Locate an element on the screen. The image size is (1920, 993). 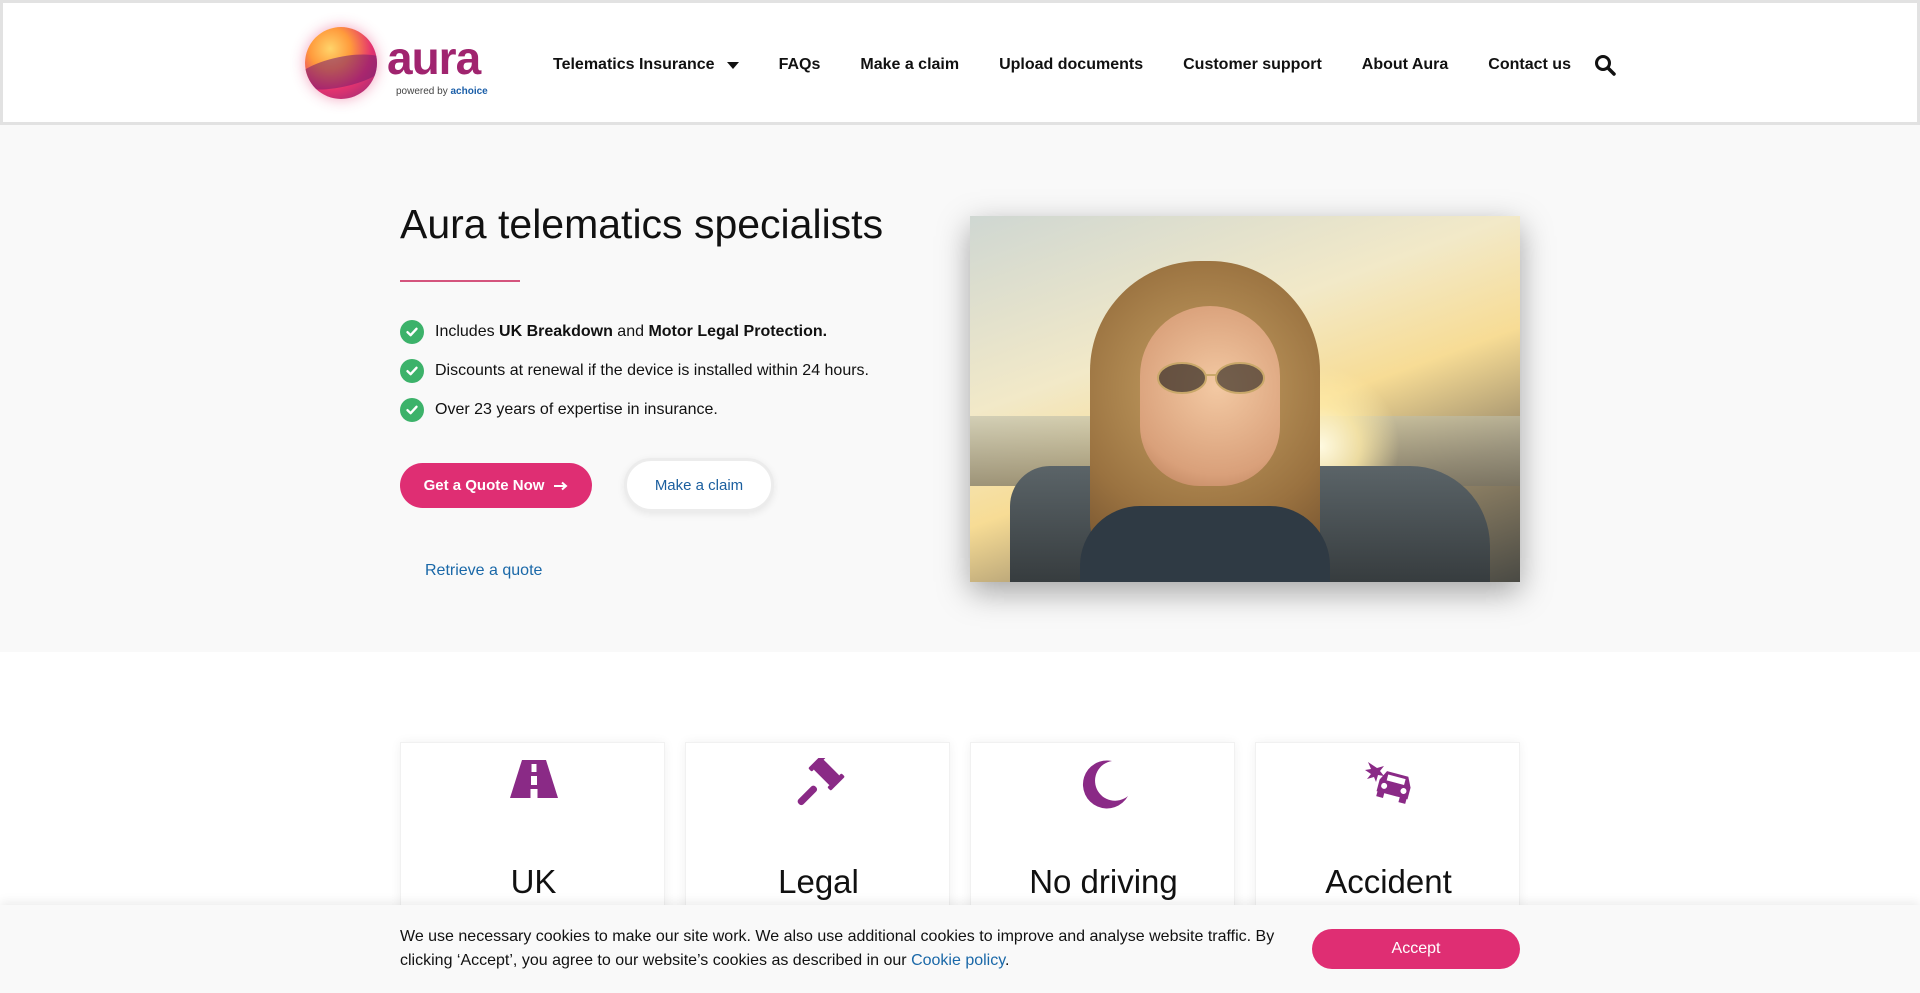
benefit-item: Over 23 years of expertise in insurance. is located at coordinates (634, 410).